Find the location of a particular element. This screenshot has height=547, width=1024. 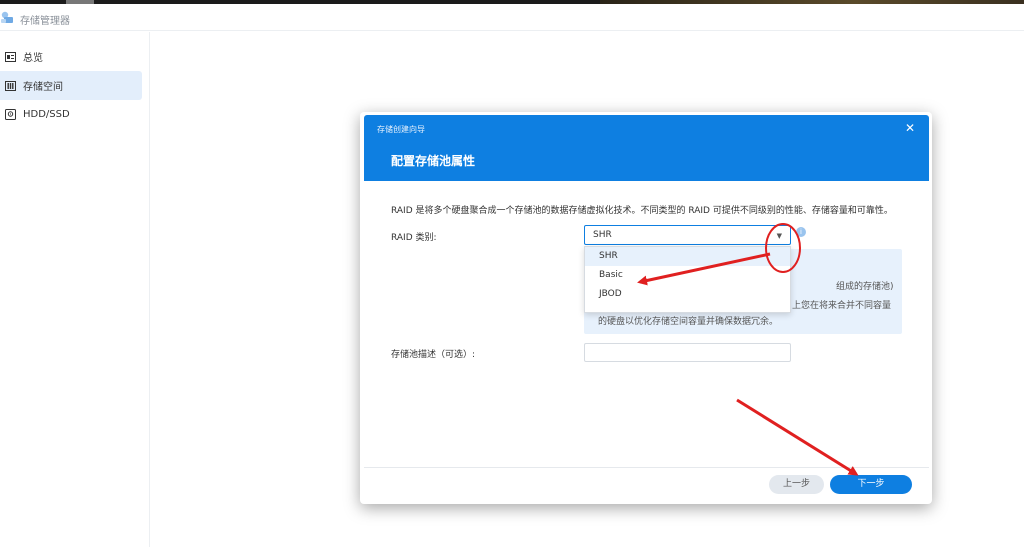

raid-type-selected-value: SHR is located at coordinates (602, 235).